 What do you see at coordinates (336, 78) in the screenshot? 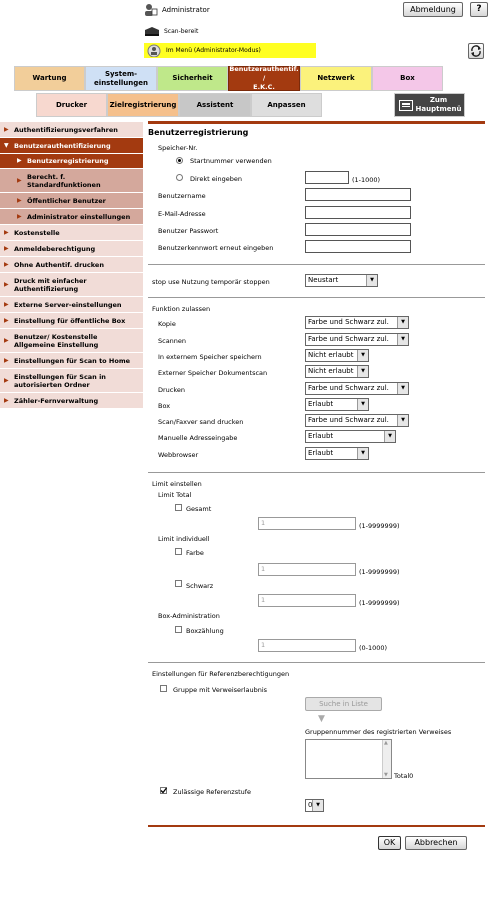
I see `tab-netzwerk: Netzwerk` at bounding box center [336, 78].